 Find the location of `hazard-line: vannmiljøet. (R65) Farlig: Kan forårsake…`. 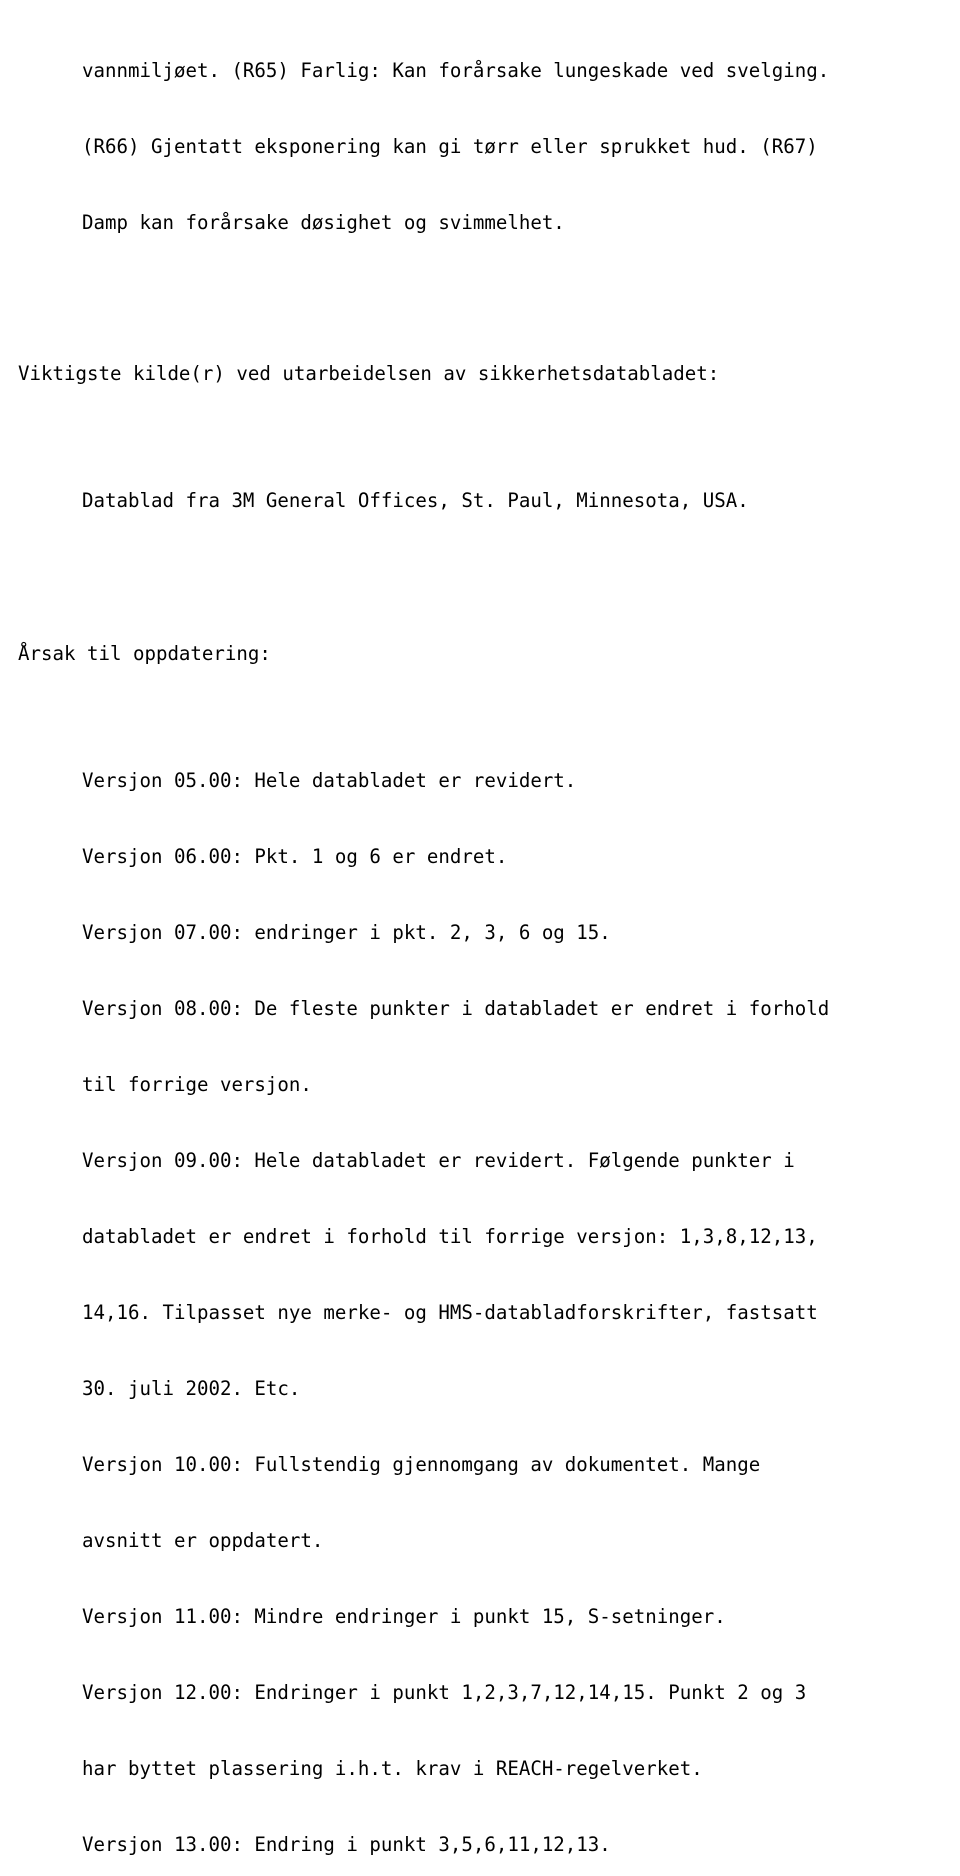

hazard-line: vannmiljøet. (R65) Farlig: Kan forårsake… is located at coordinates (456, 70).